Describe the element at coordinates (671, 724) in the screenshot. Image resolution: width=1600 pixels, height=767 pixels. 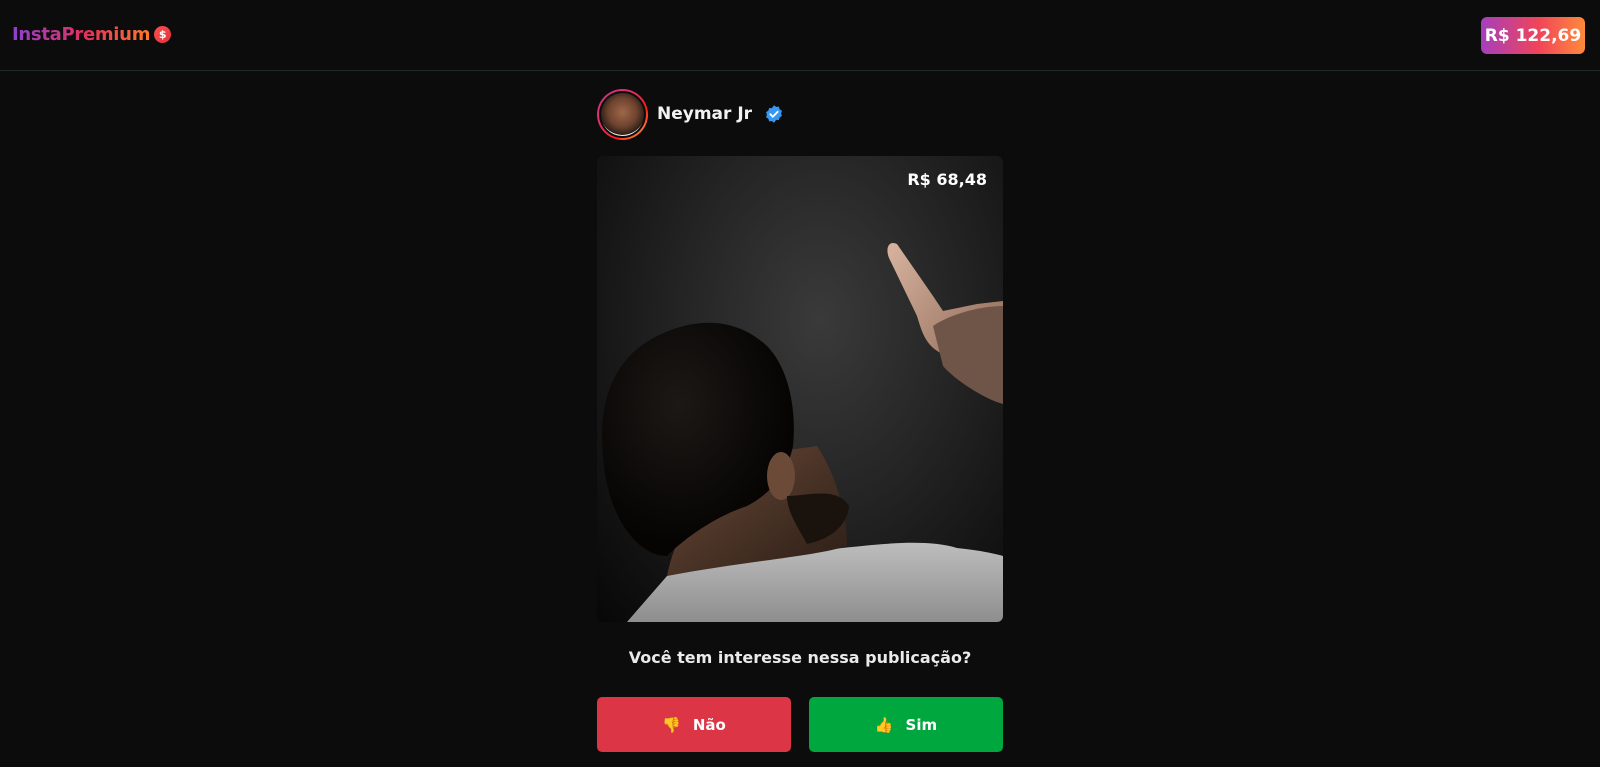
I see `thumbs-down-icon: 👎` at that location.